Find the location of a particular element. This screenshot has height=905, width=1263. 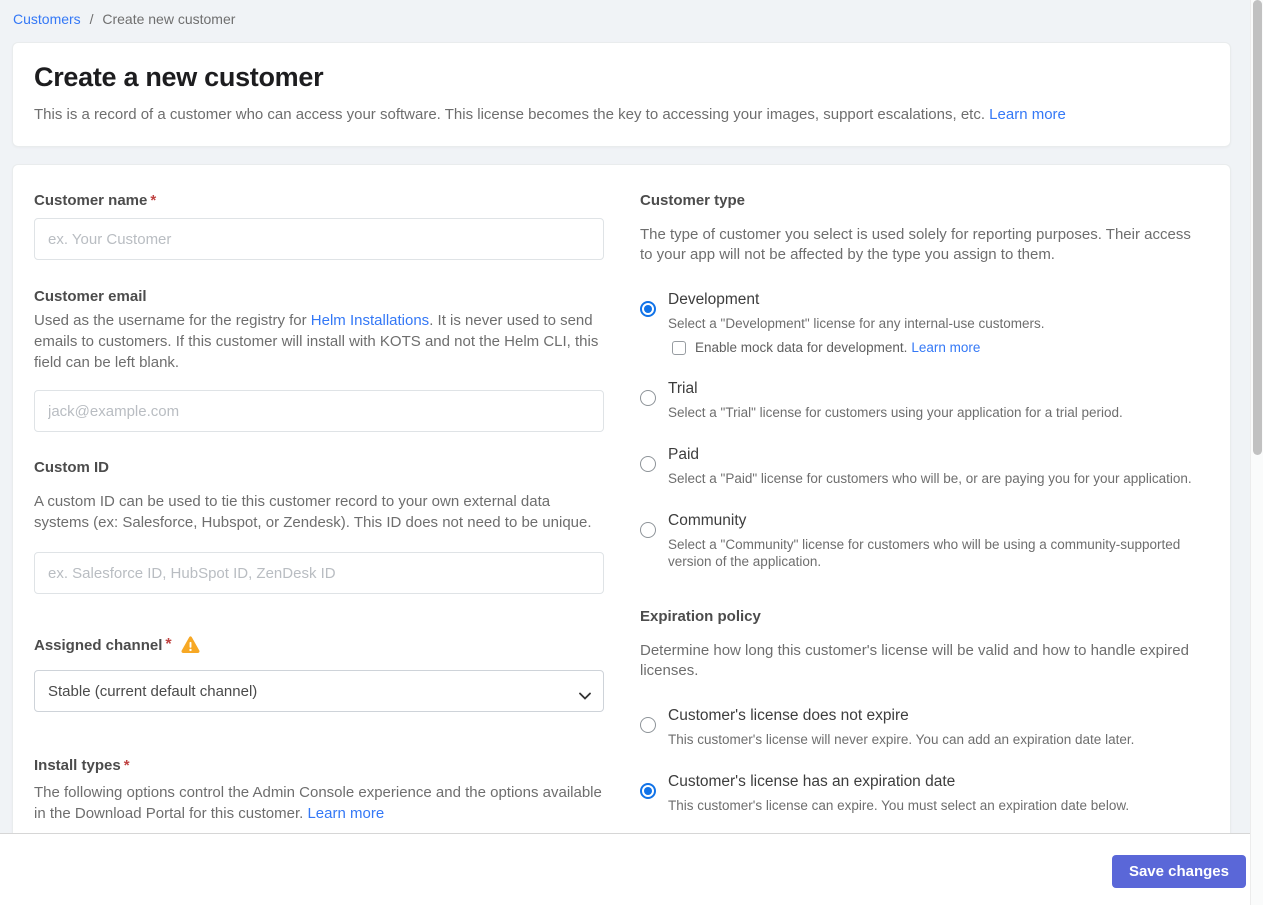

breadcrumb: Customers / Create new customer is located at coordinates (631, 13).